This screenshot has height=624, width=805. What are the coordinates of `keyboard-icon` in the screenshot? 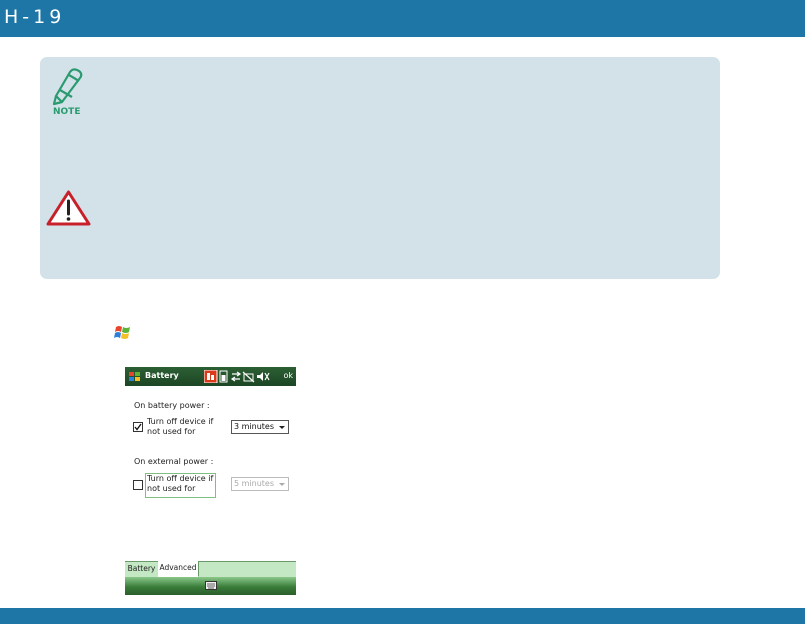 It's located at (211, 585).